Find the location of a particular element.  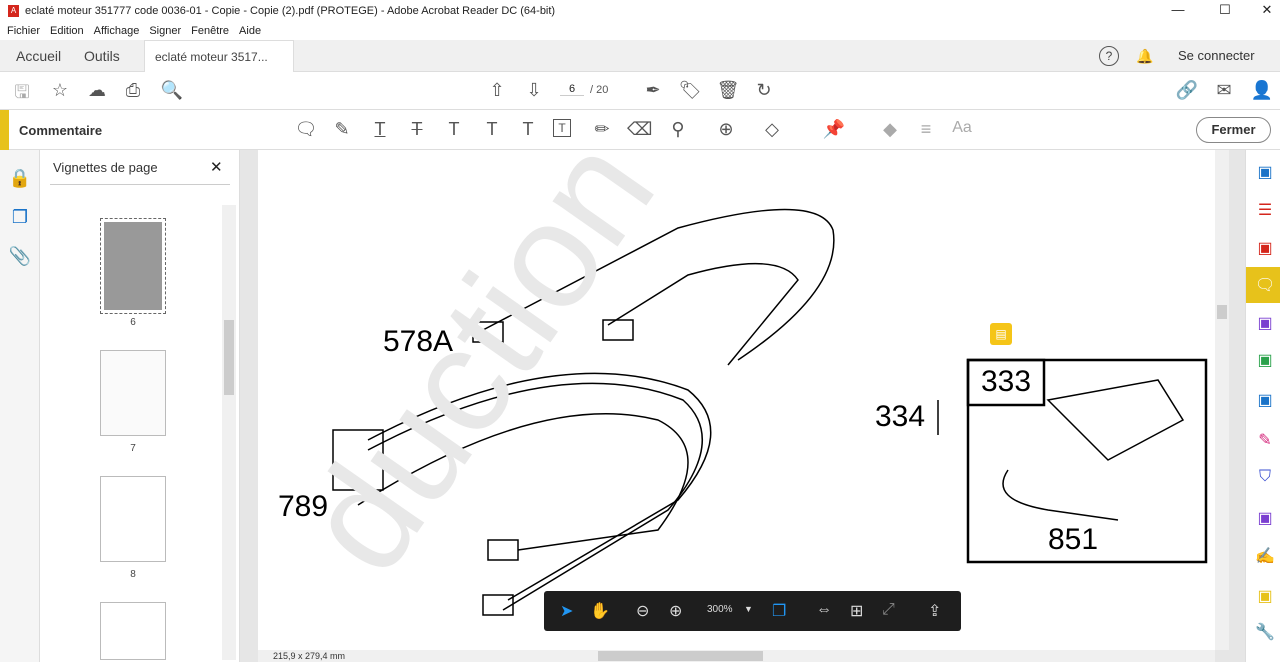

menu-edition: Edition is located at coordinates (67, 31).